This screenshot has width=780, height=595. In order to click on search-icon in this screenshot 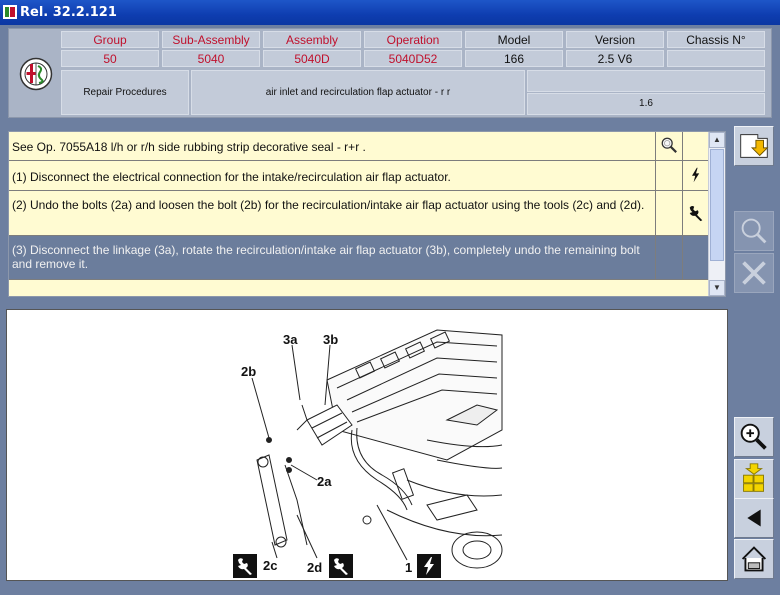, I will do `click(754, 231)`.